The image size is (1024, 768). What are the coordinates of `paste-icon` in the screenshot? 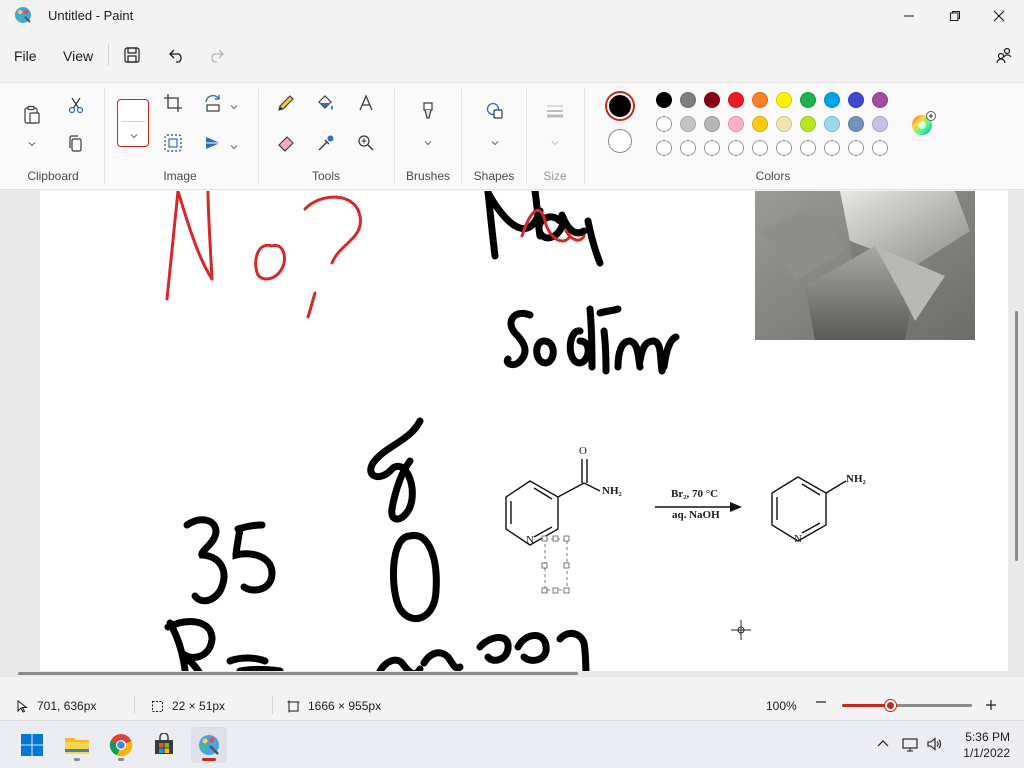 It's located at (32, 114).